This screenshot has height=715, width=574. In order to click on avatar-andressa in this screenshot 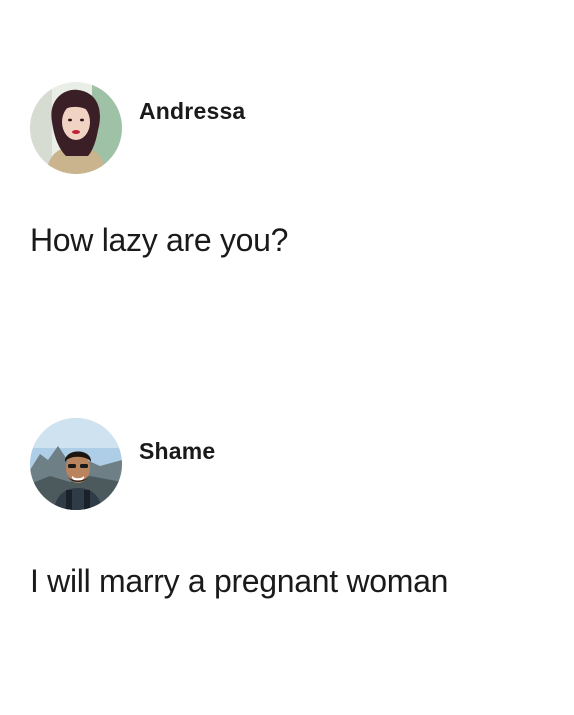, I will do `click(76, 128)`.